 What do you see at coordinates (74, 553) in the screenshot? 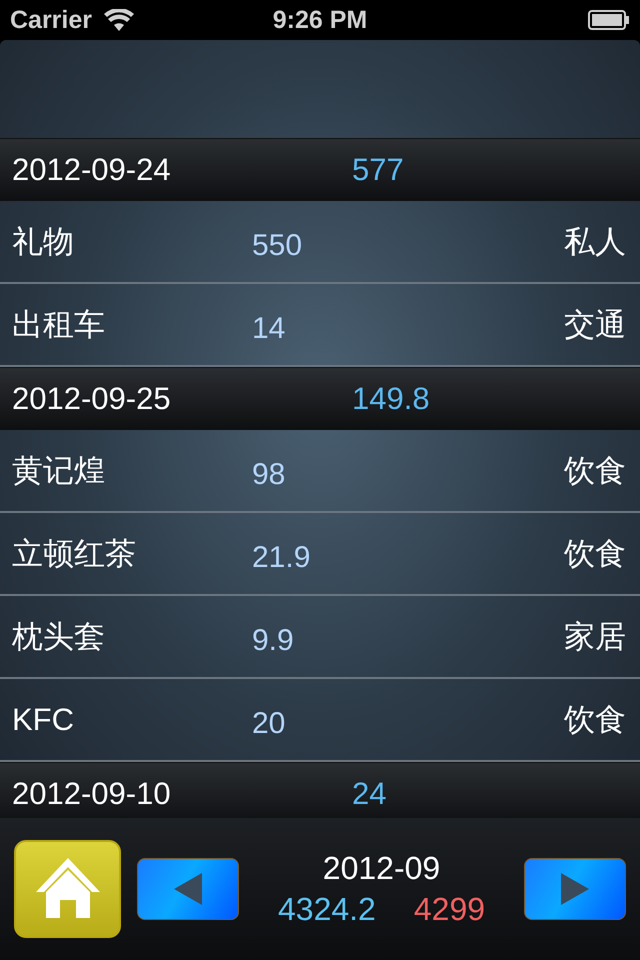
I see `expense-name: 立顿红茶` at bounding box center [74, 553].